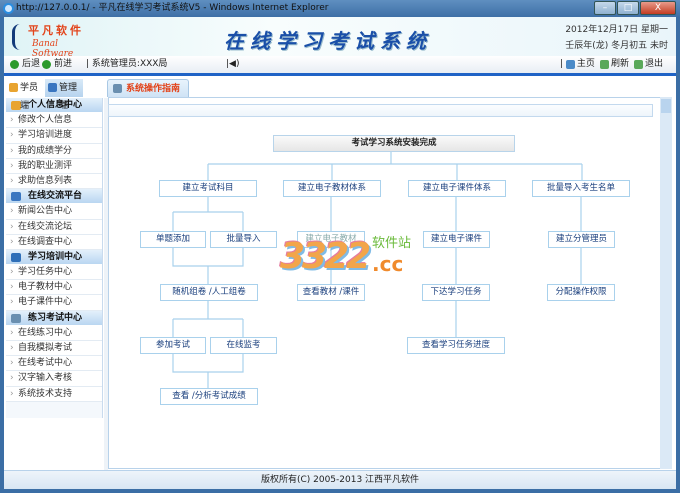 This screenshot has height=493, width=680. Describe the element at coordinates (331, 239) in the screenshot. I see `flow-box: 建立电子教材` at that location.